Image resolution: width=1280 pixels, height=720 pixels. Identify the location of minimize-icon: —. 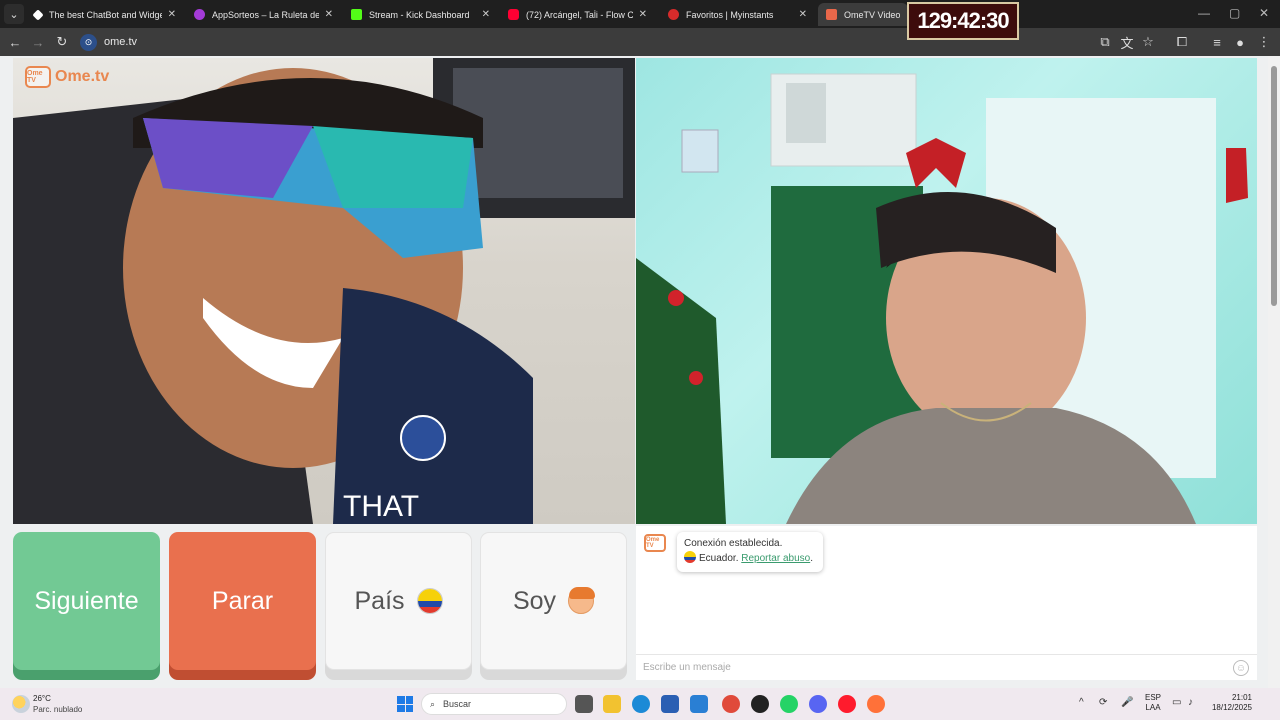
(1204, 13).